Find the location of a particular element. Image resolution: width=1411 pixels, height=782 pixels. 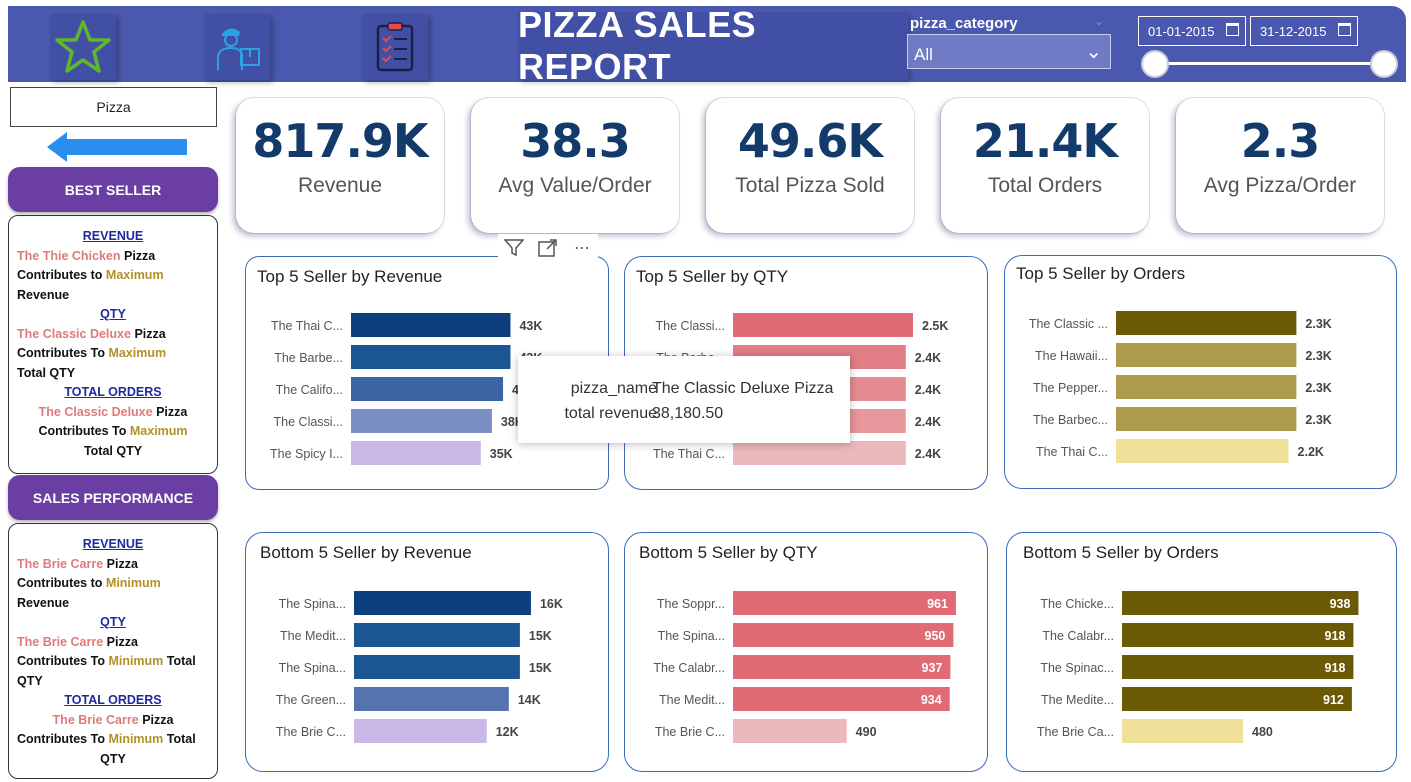

data-label: 480 is located at coordinates (1262, 732).